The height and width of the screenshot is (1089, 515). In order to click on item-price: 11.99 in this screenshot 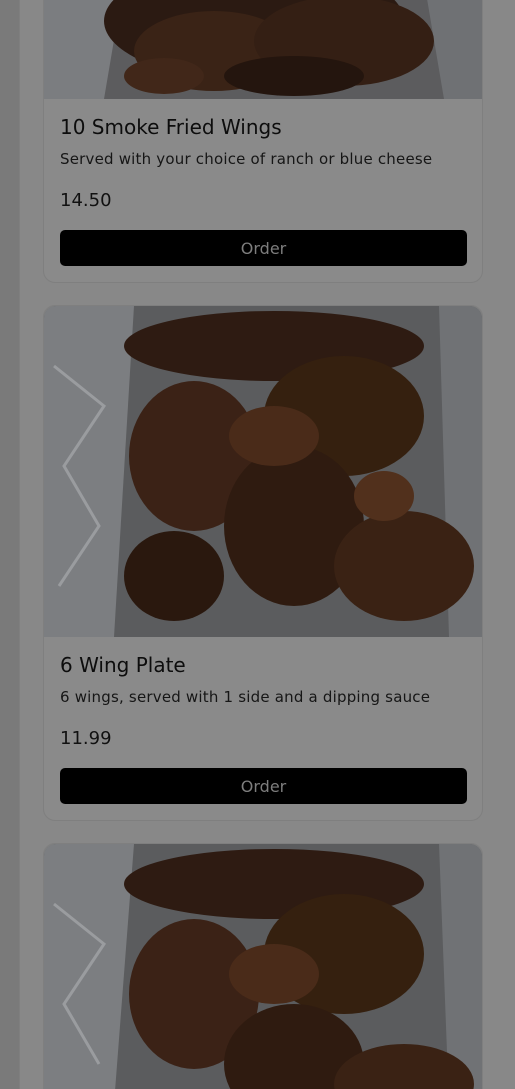, I will do `click(86, 738)`.